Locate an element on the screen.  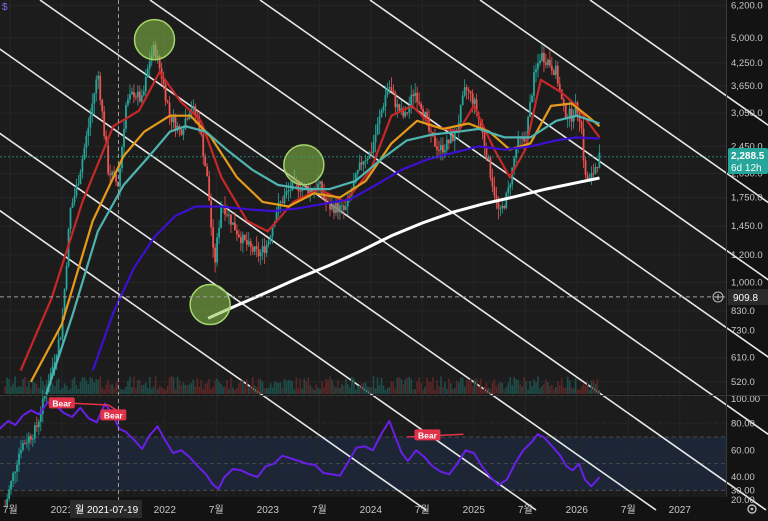
y-tick-label: 1,000.0 is located at coordinates (747, 283).